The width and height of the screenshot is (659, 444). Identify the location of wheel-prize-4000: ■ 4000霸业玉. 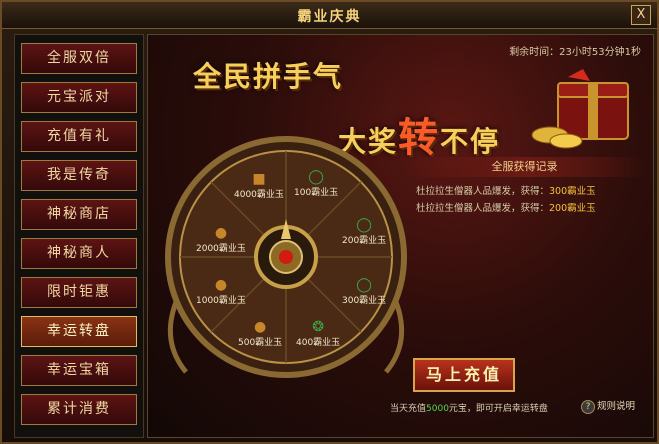
(259, 185).